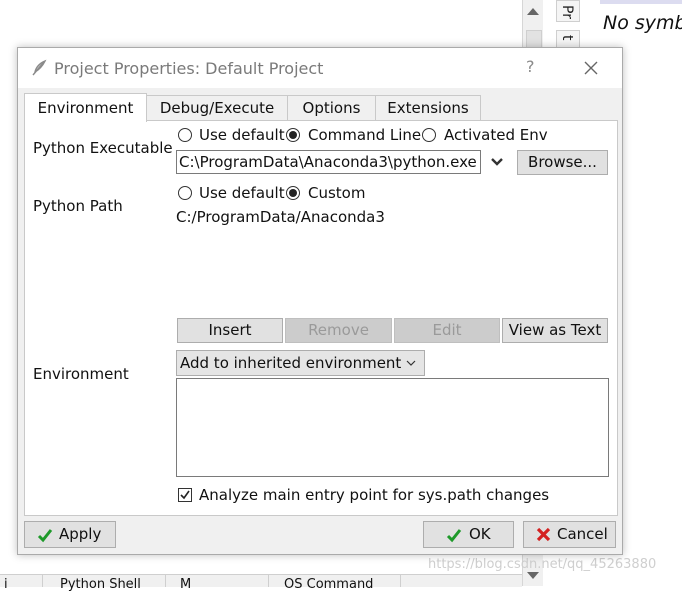  I want to click on tab-options: Options, so click(331, 107).